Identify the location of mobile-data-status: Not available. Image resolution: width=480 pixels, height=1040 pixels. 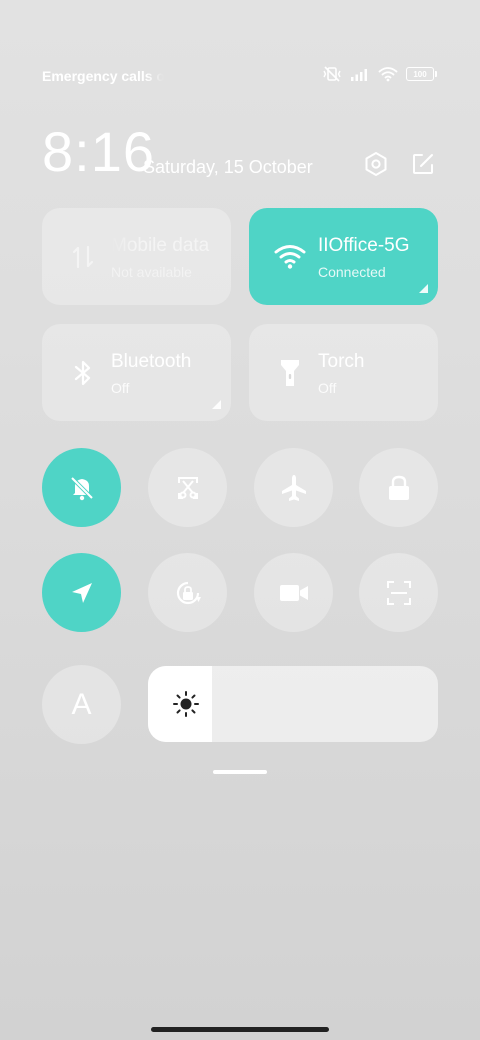
(151, 272).